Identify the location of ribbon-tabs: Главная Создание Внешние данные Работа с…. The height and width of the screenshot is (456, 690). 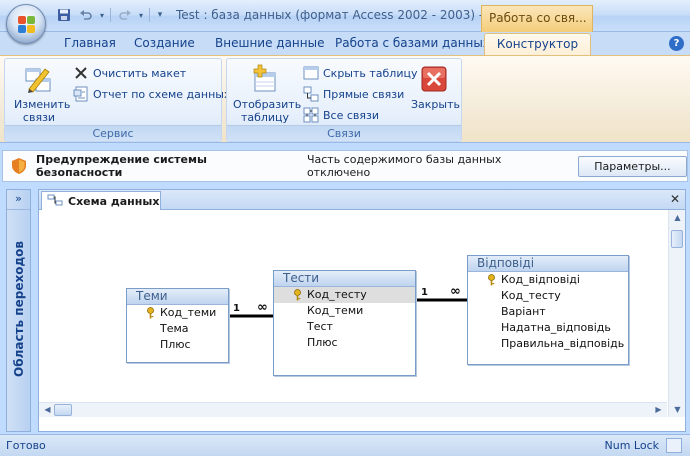
(345, 44).